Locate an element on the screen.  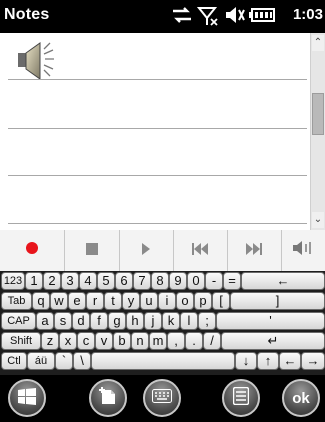
vertical-scrollbar: ⌃ ⌄ is located at coordinates (317, 131).